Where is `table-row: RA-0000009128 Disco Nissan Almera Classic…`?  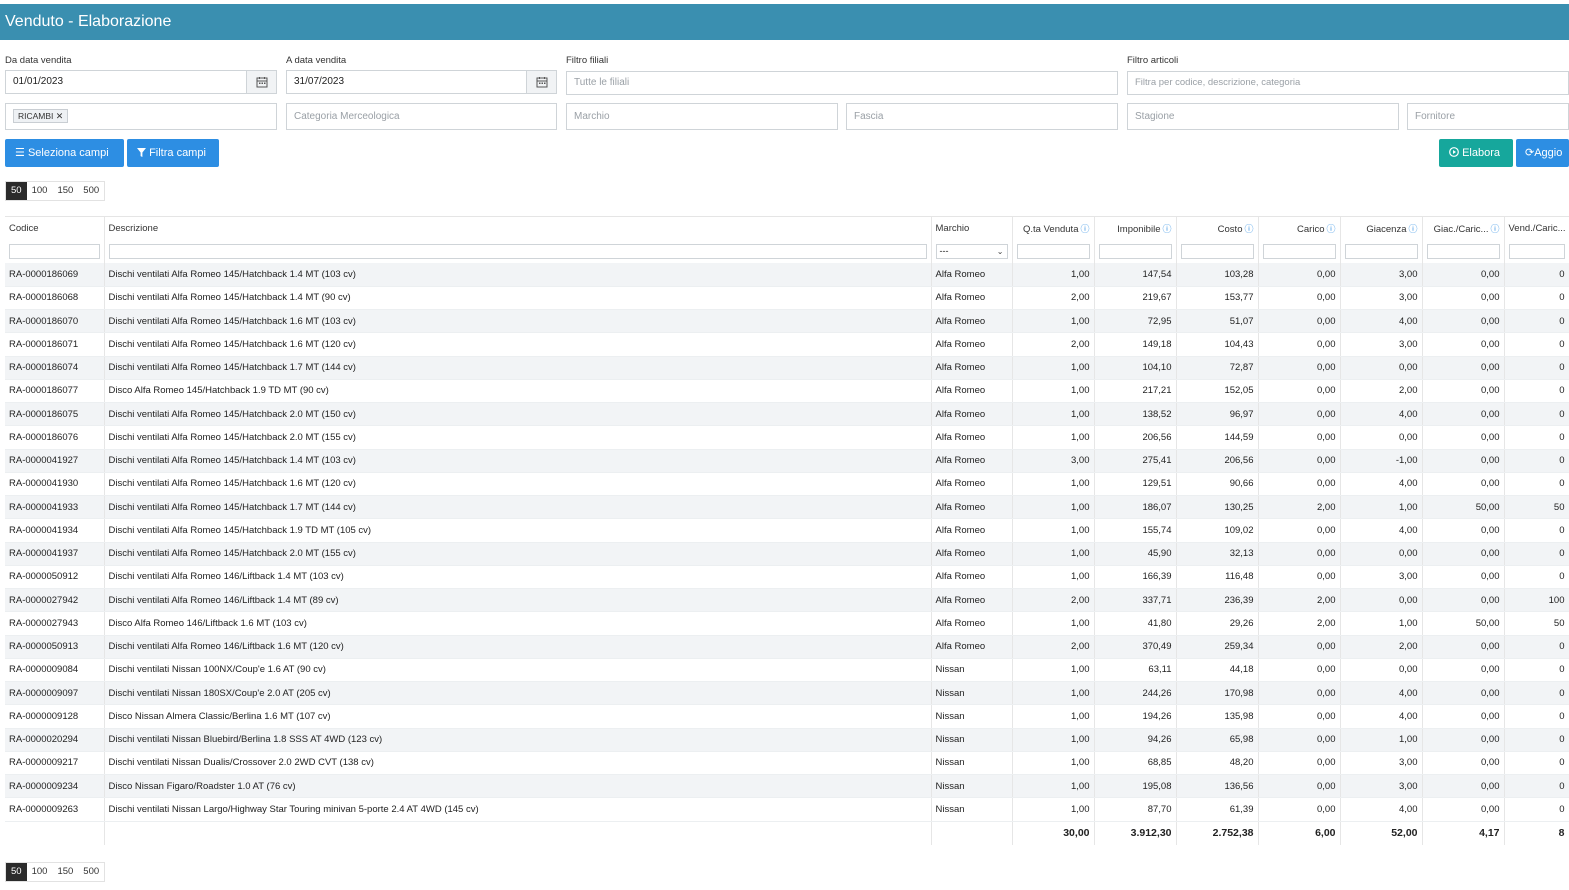 table-row: RA-0000009128 Disco Nissan Almera Classic… is located at coordinates (787, 716).